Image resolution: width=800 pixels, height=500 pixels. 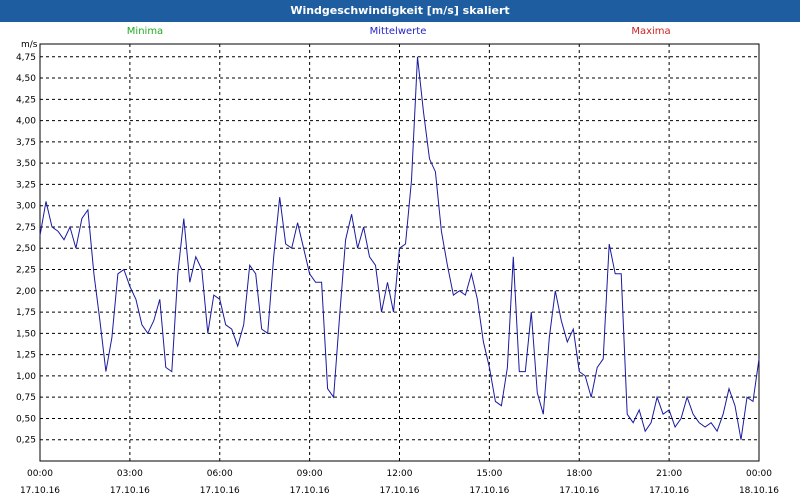 What do you see at coordinates (310, 474) in the screenshot?
I see `x-tick-time: 09:00` at bounding box center [310, 474].